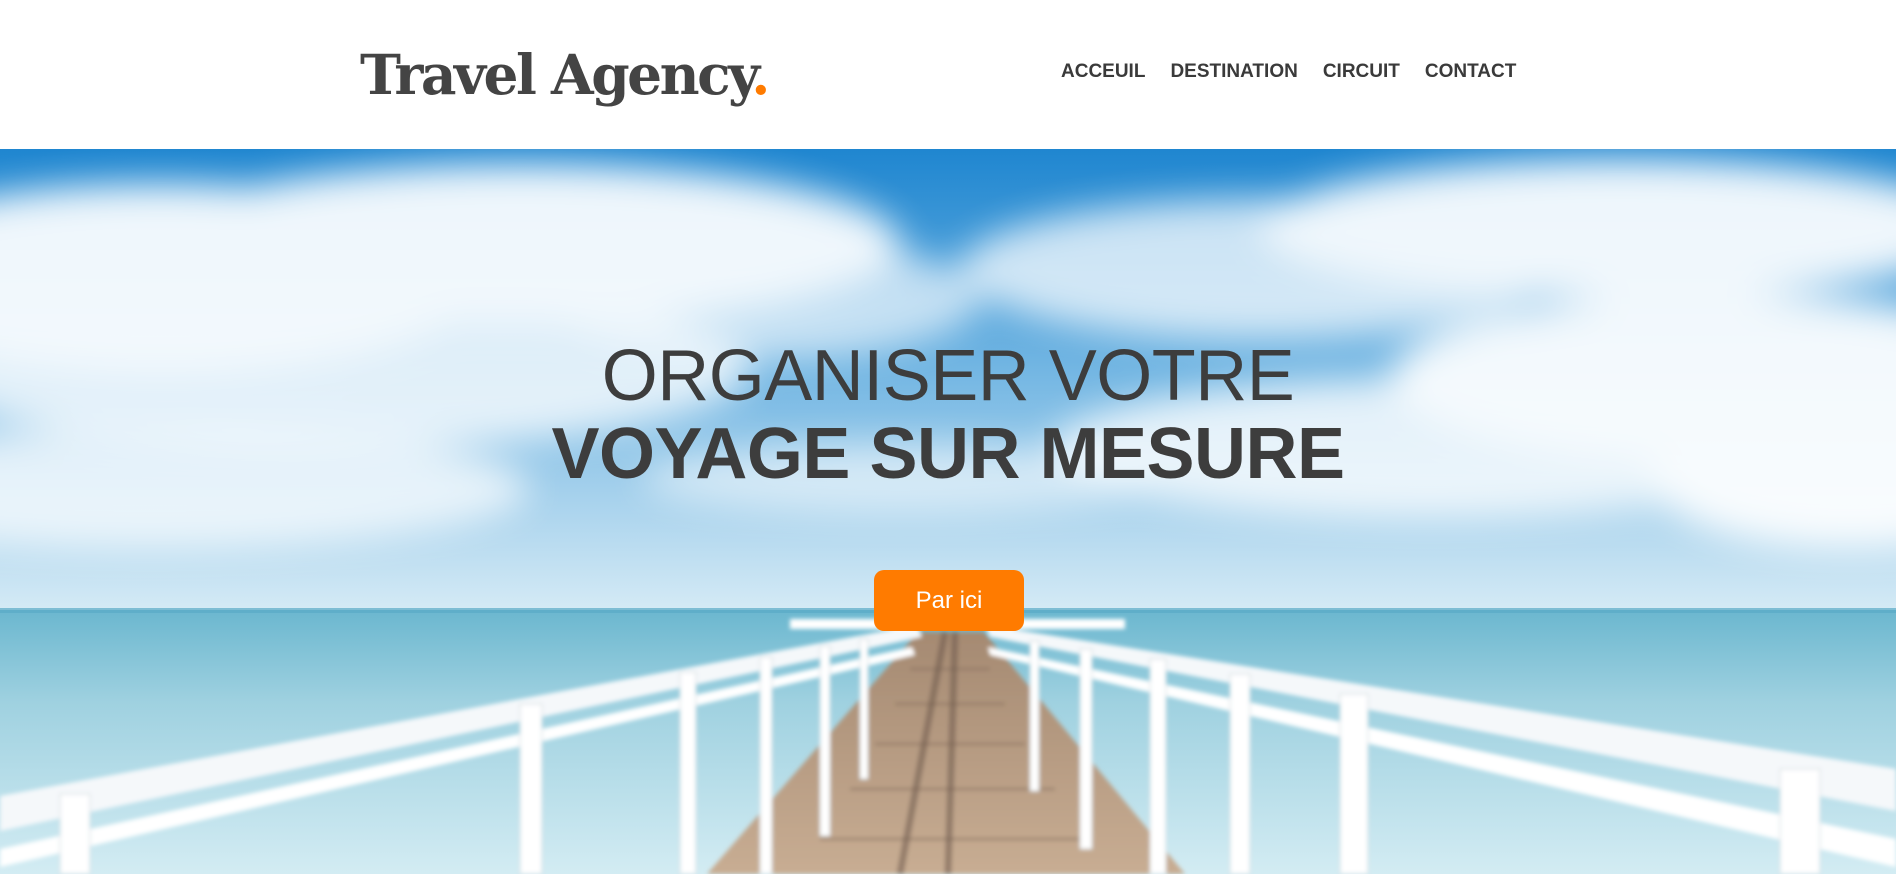 The image size is (1896, 874). Describe the element at coordinates (949, 600) in the screenshot. I see `par-ici-button: Par ici` at that location.